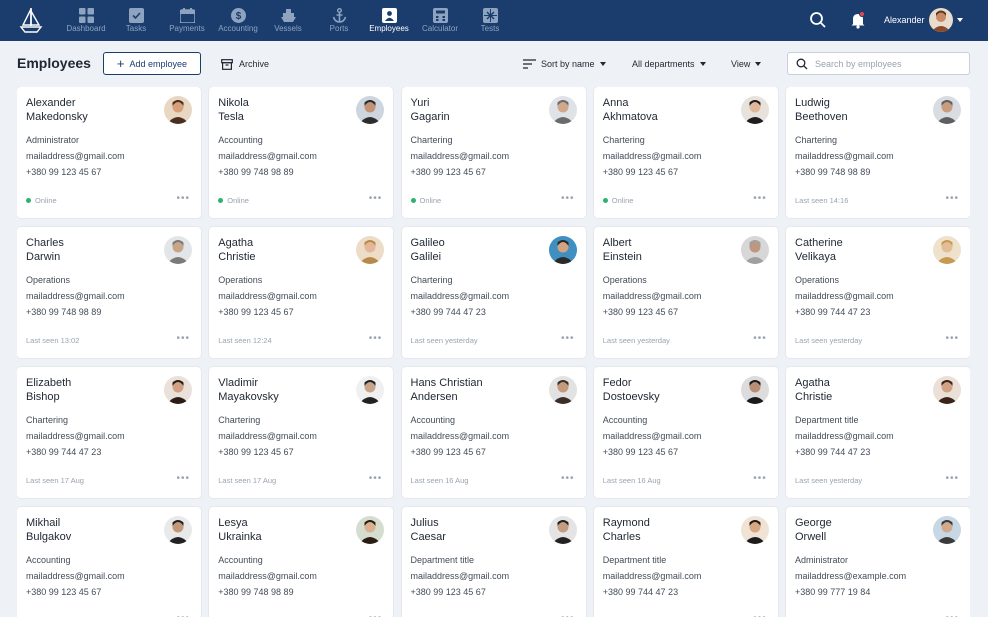 The width and height of the screenshot is (988, 617). What do you see at coordinates (960, 20) in the screenshot?
I see `chevron-down-icon` at bounding box center [960, 20].